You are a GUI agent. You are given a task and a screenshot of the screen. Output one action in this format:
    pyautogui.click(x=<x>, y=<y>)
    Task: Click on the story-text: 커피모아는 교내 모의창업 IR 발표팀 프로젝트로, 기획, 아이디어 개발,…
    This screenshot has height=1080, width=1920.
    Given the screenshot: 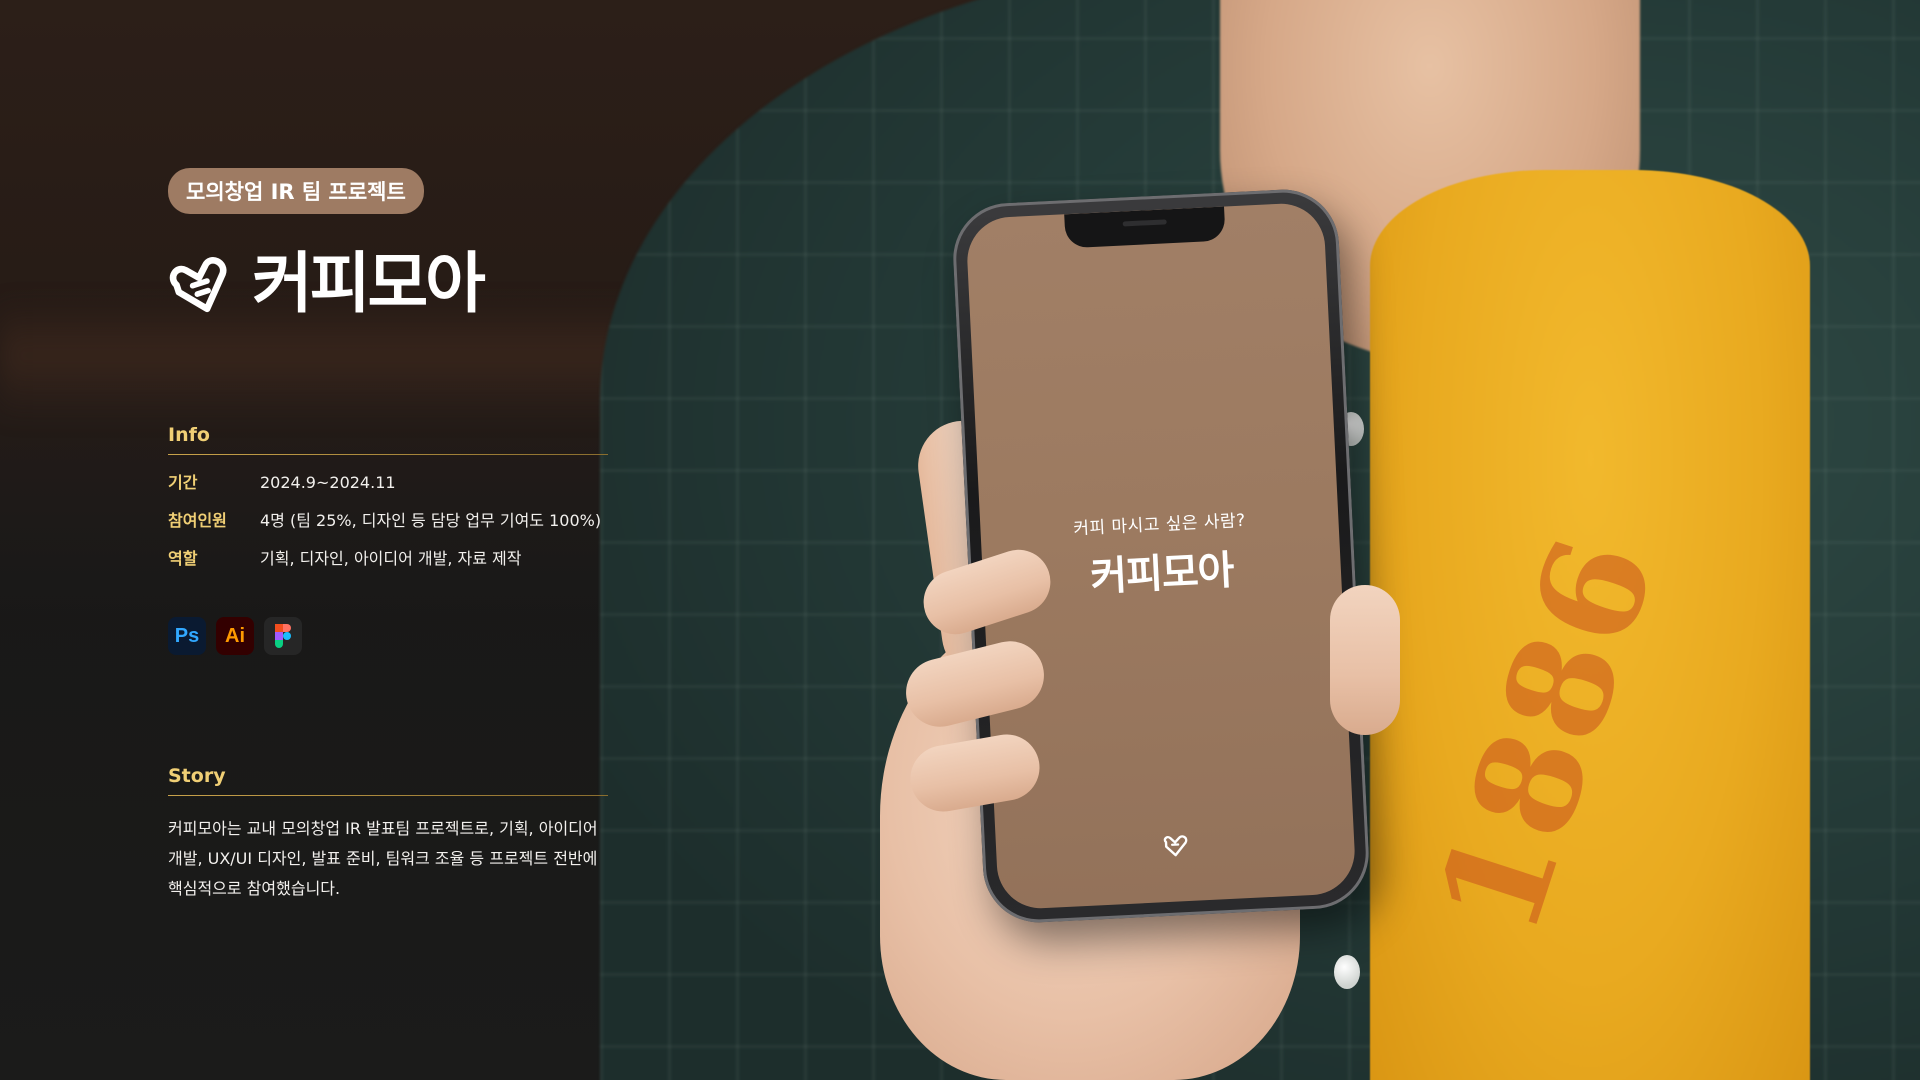 What is the action you would take?
    pyautogui.click(x=383, y=858)
    